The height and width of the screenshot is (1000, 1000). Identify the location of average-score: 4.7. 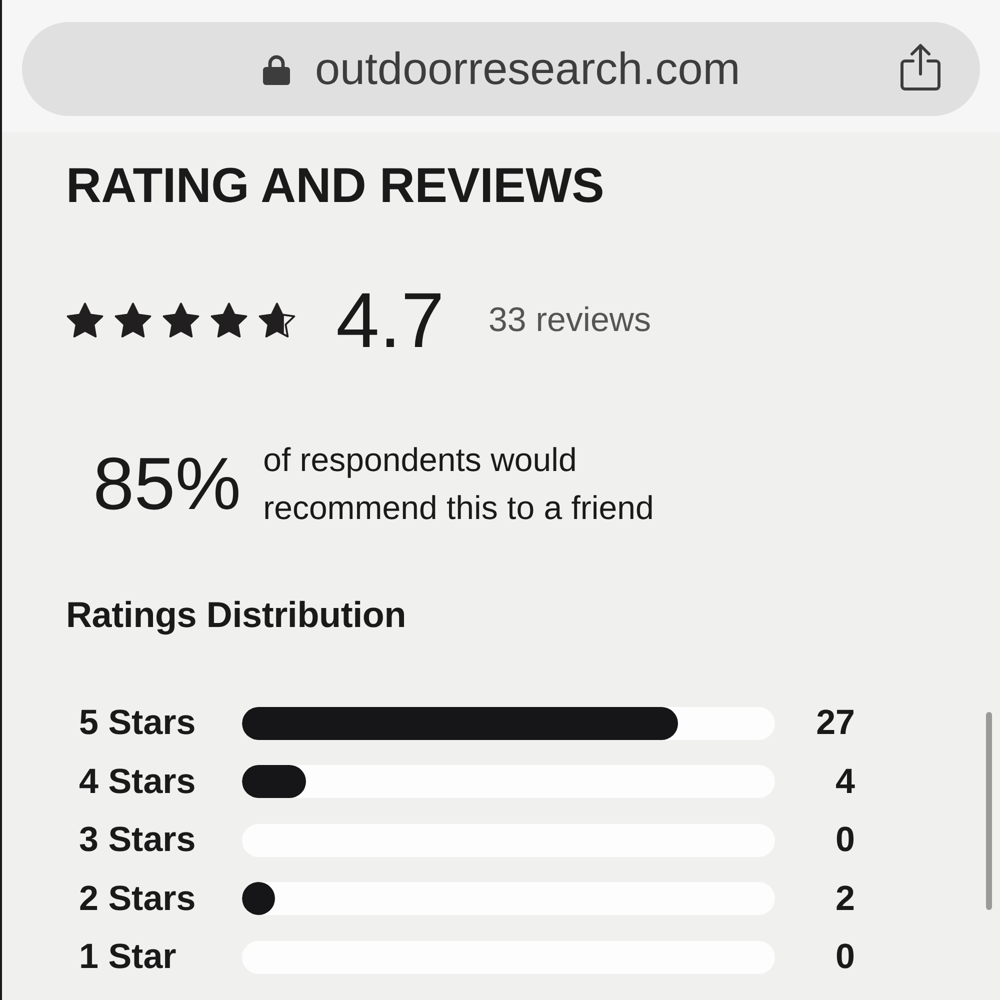
(390, 320).